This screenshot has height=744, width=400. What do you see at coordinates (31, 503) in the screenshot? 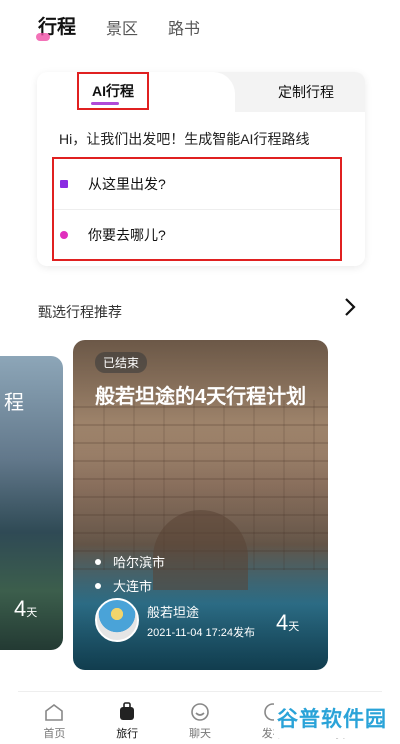
I see `previous-trip-card: 程 4天` at bounding box center [31, 503].